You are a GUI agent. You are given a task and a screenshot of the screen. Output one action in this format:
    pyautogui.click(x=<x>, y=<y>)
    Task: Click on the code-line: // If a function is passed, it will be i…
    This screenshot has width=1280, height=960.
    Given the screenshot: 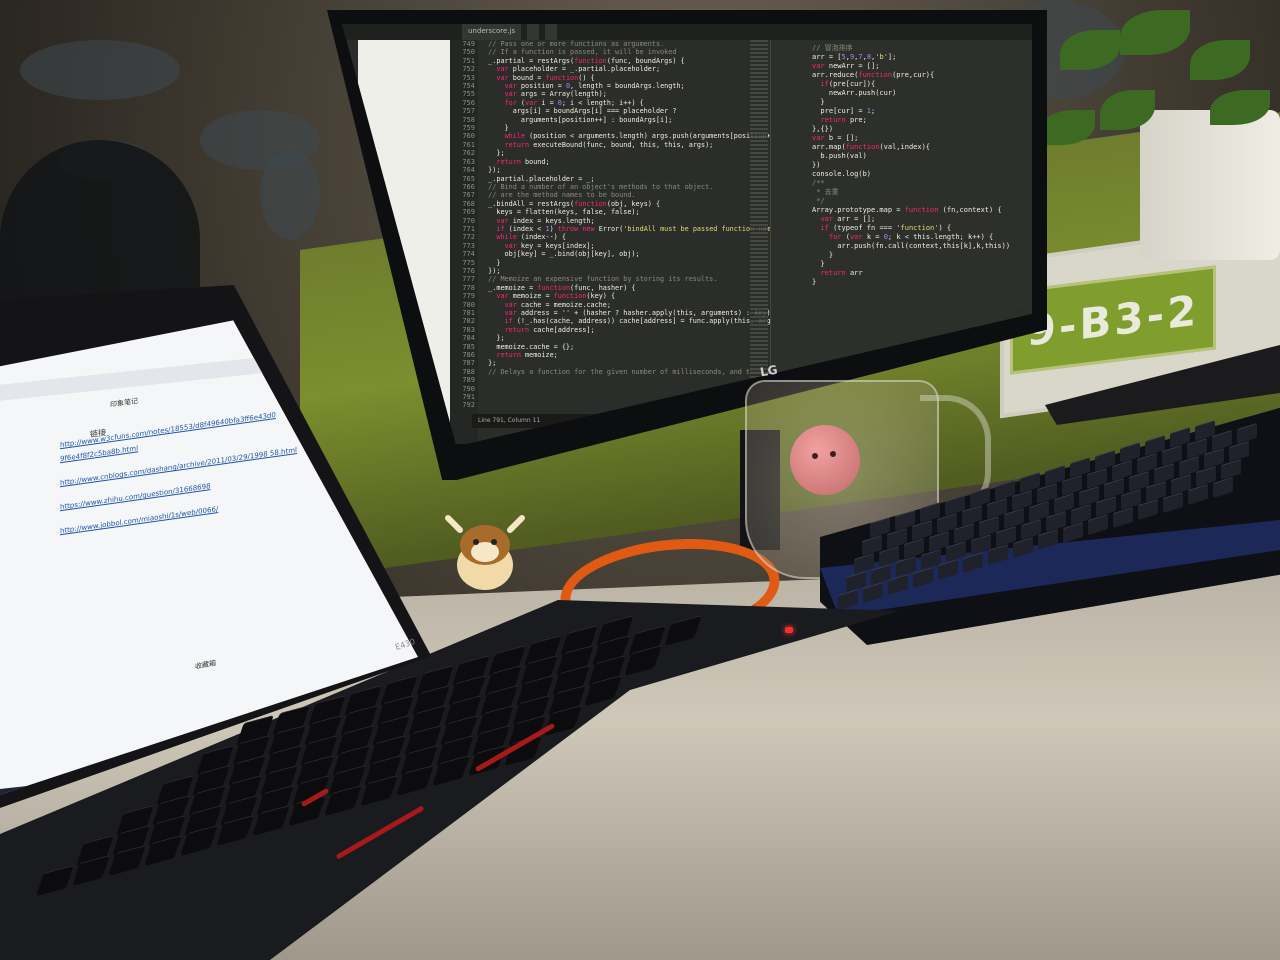 What is the action you would take?
    pyautogui.click(x=578, y=52)
    